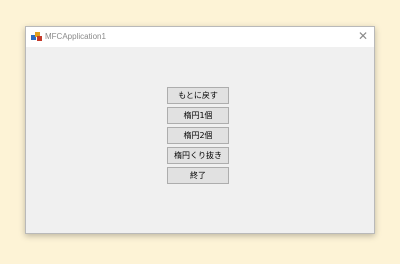 The width and height of the screenshot is (400, 264). Describe the element at coordinates (75, 36) in the screenshot. I see `window-title: MFCApplication1` at that location.